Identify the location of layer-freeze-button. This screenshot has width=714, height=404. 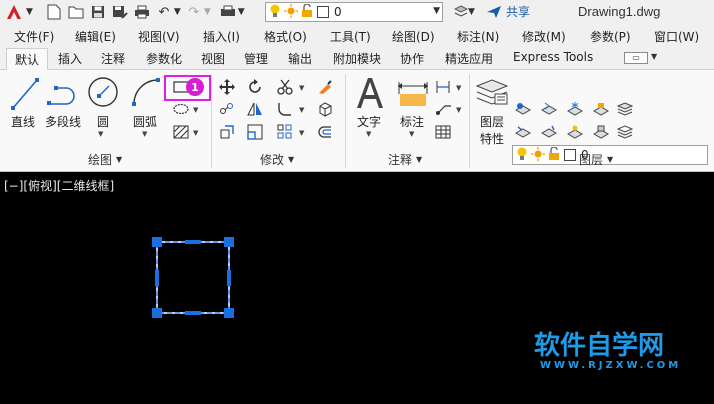
(575, 109).